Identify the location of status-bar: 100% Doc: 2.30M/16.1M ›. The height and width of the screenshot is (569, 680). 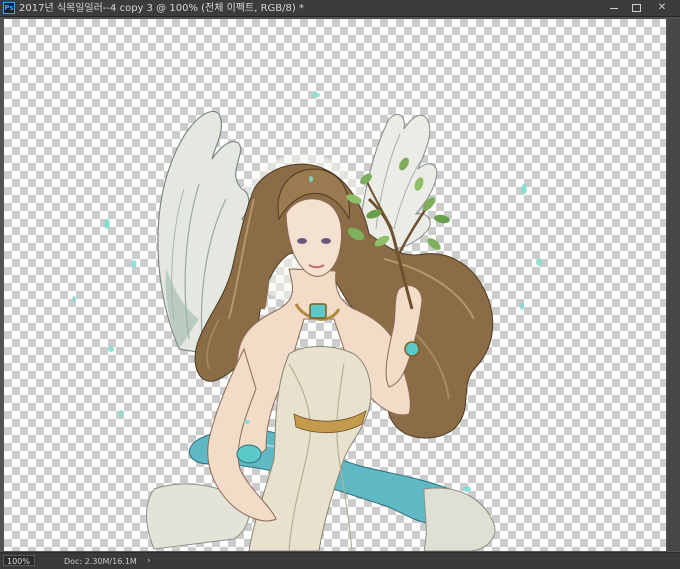
(340, 560).